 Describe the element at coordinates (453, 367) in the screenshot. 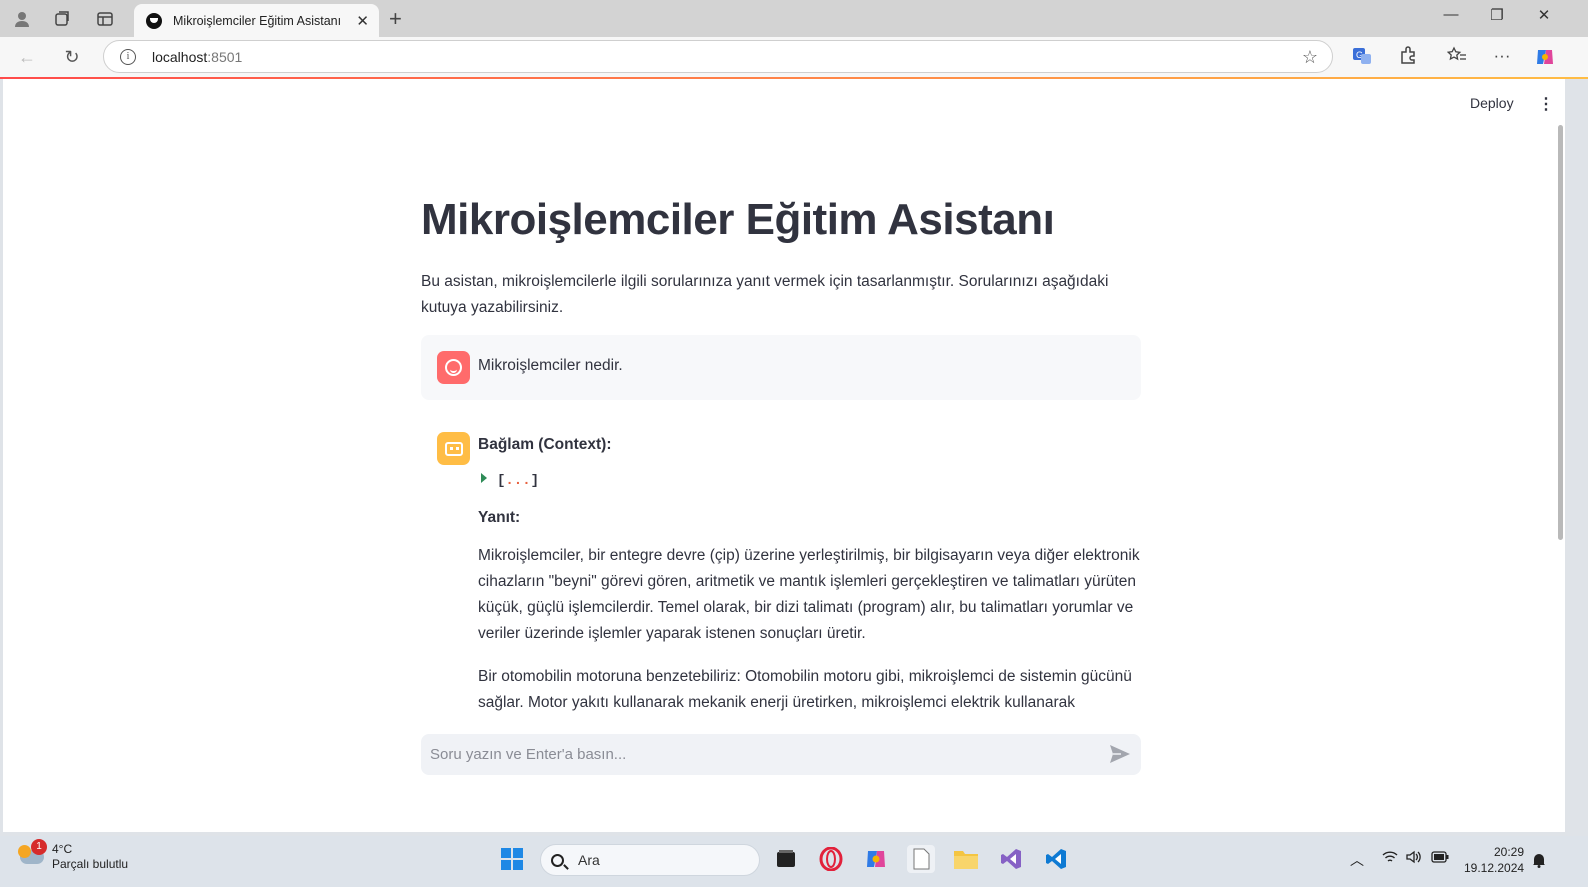

I see `user-avatar-icon` at that location.